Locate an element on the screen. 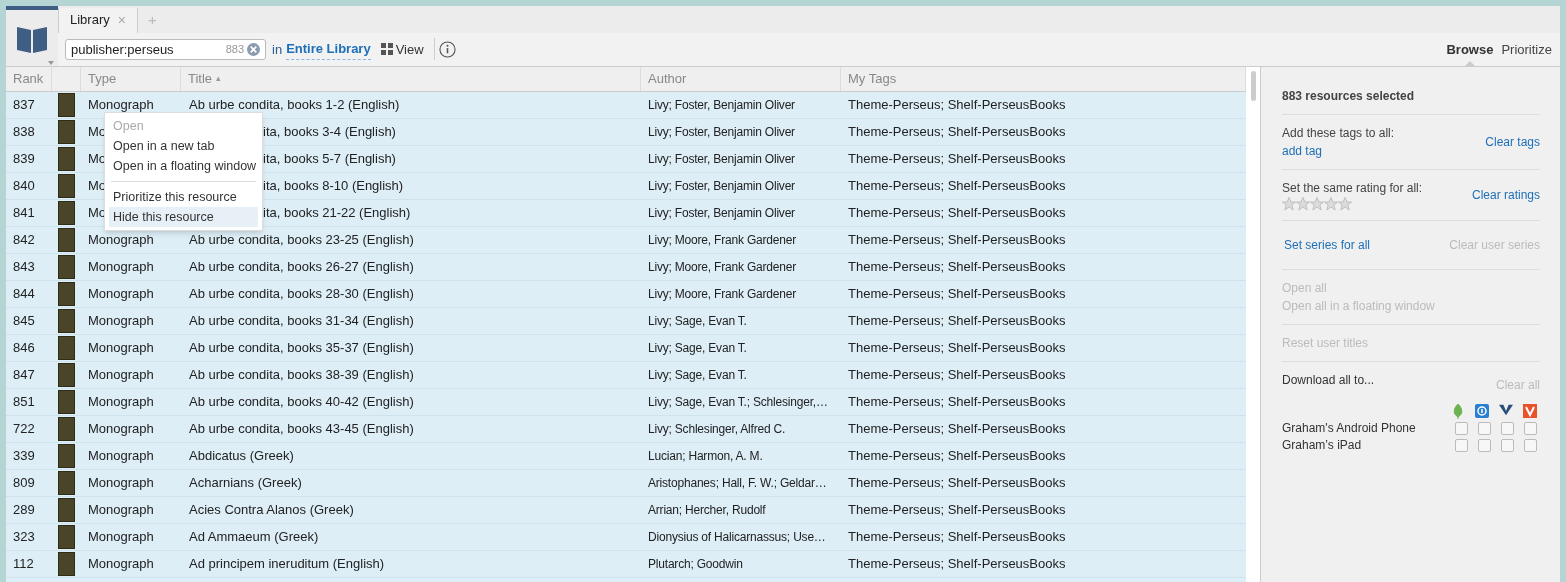 This screenshot has height=582, width=1566. table-cell: Plutarch; Goodwin is located at coordinates (695, 564).